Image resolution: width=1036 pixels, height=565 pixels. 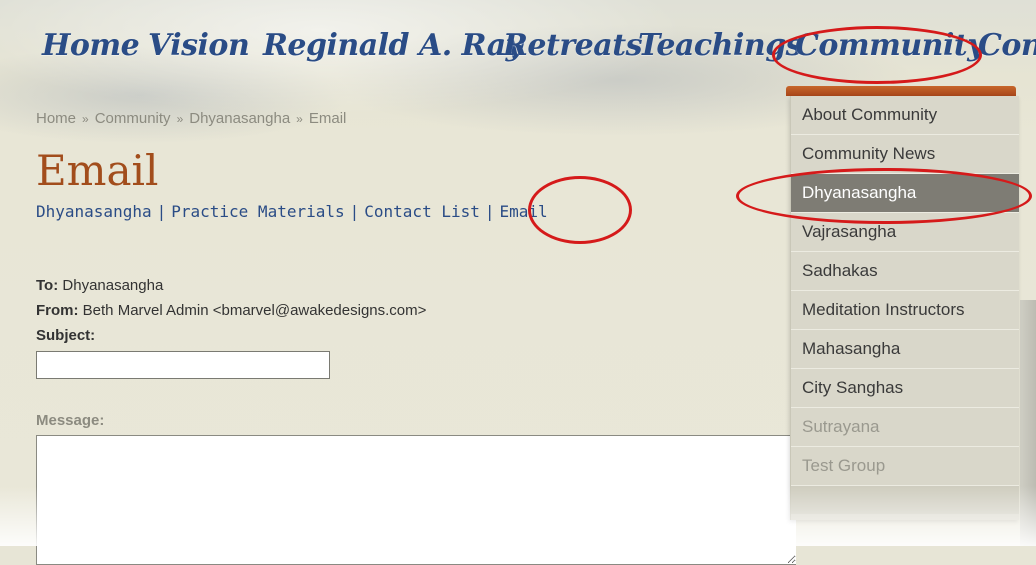 What do you see at coordinates (890, 45) in the screenshot?
I see `nav-community: Community` at bounding box center [890, 45].